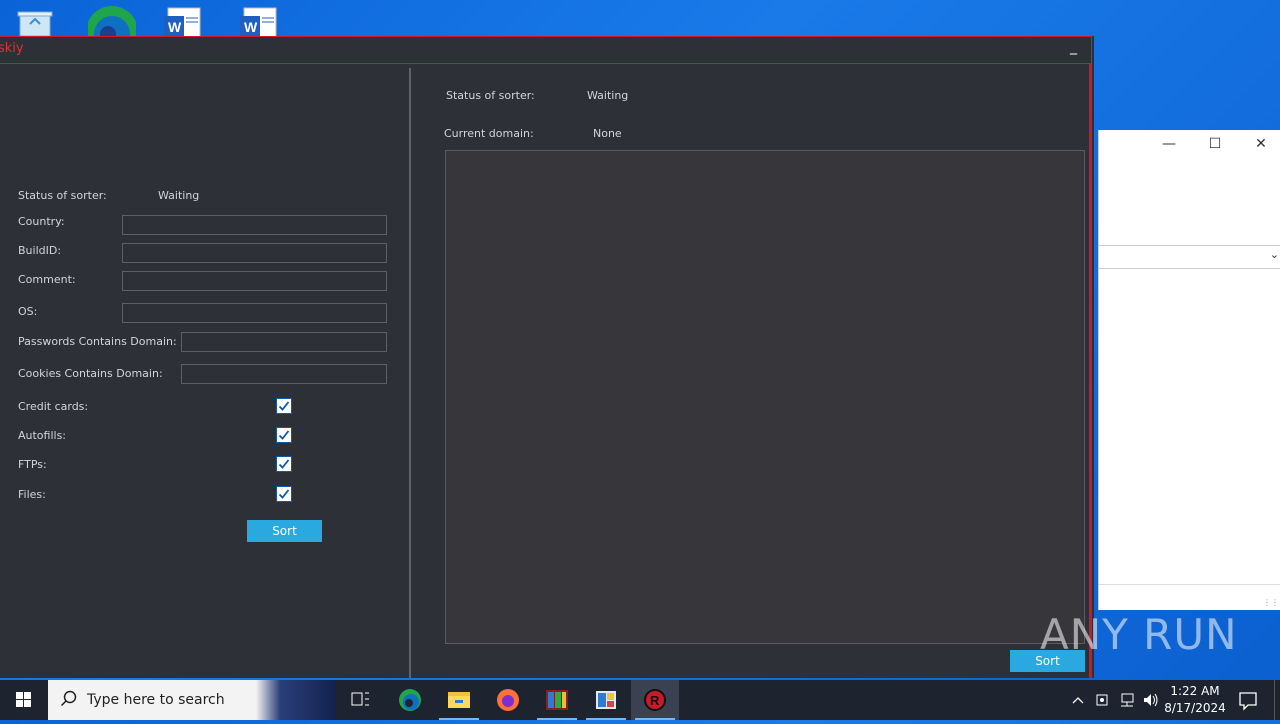  What do you see at coordinates (47, 279) in the screenshot?
I see `comment-label: Comment:` at bounding box center [47, 279].